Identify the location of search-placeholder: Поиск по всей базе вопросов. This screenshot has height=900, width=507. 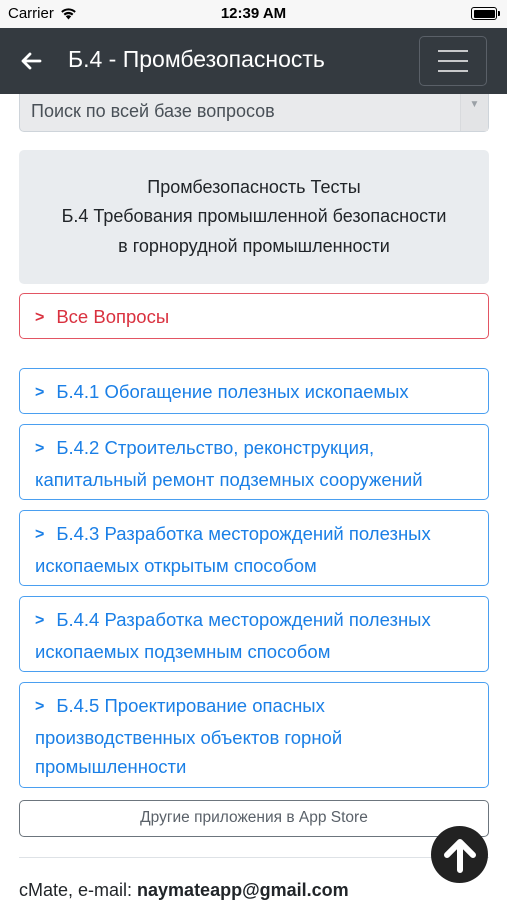
(153, 111).